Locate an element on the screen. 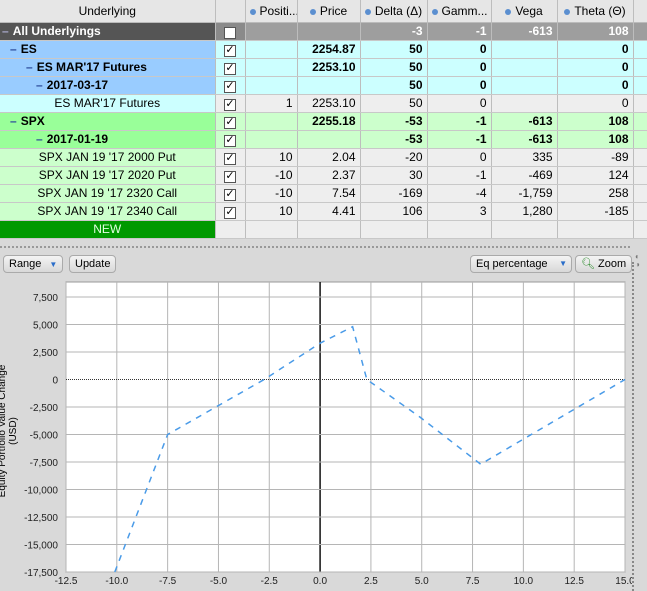  underlying-cell: ES MAR'17 Futures is located at coordinates (108, 103).